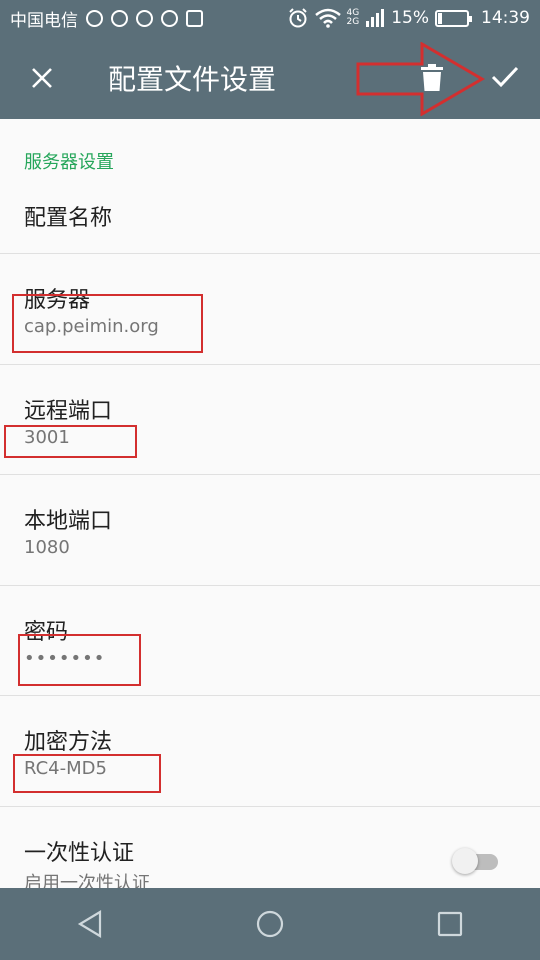  What do you see at coordinates (69, 162) in the screenshot?
I see `section-title: 服务器设置` at bounding box center [69, 162].